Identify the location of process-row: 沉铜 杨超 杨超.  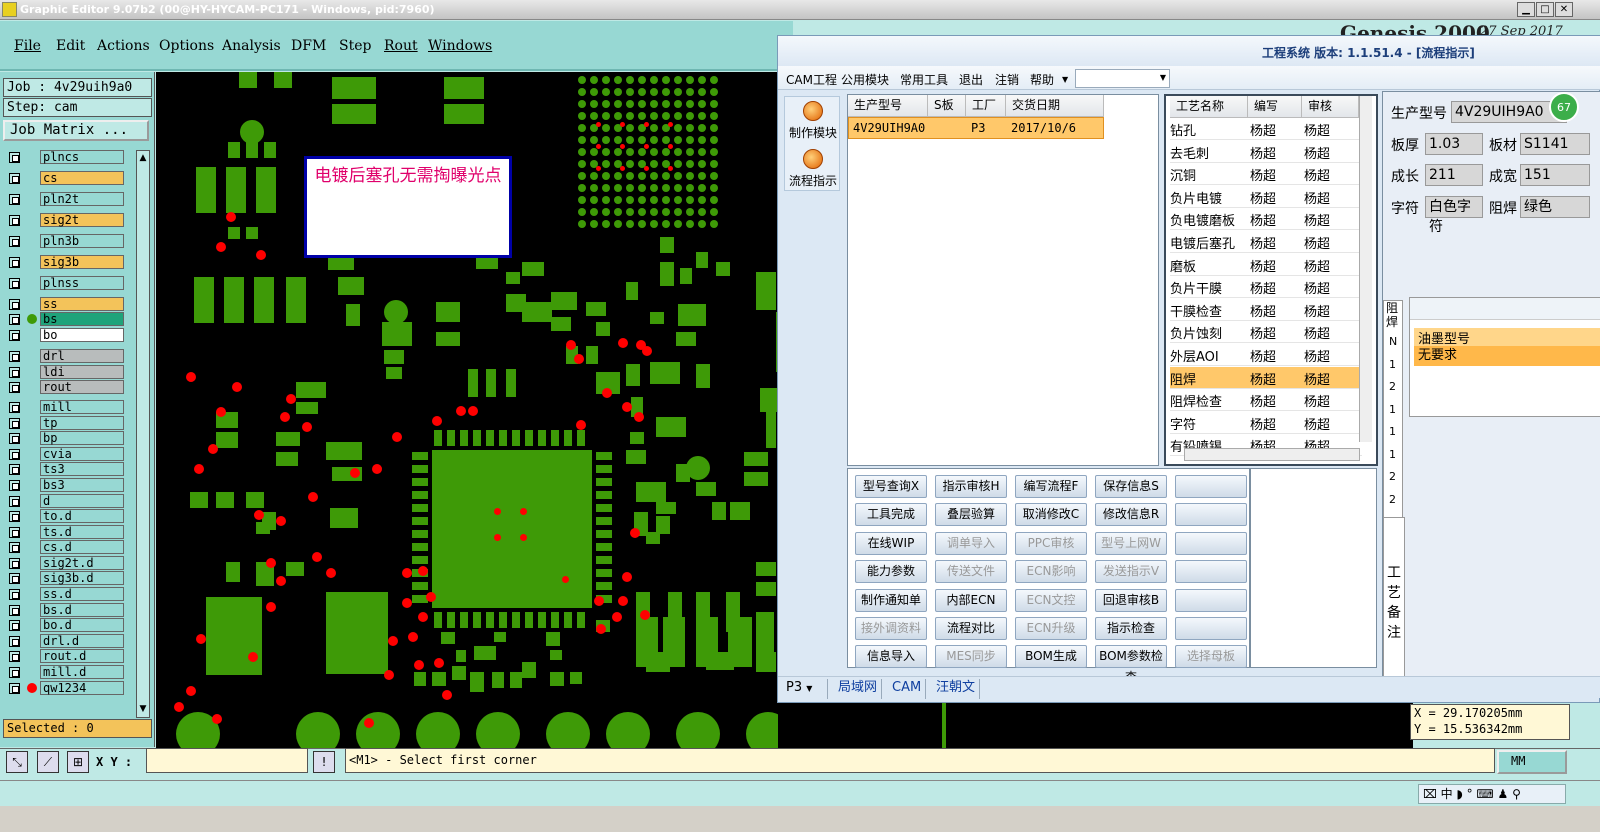
(1266, 174).